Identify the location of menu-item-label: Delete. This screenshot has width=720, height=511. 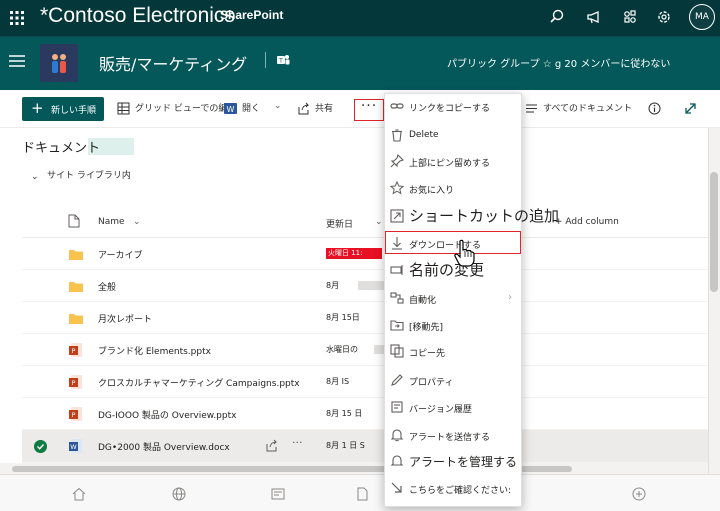
(424, 135).